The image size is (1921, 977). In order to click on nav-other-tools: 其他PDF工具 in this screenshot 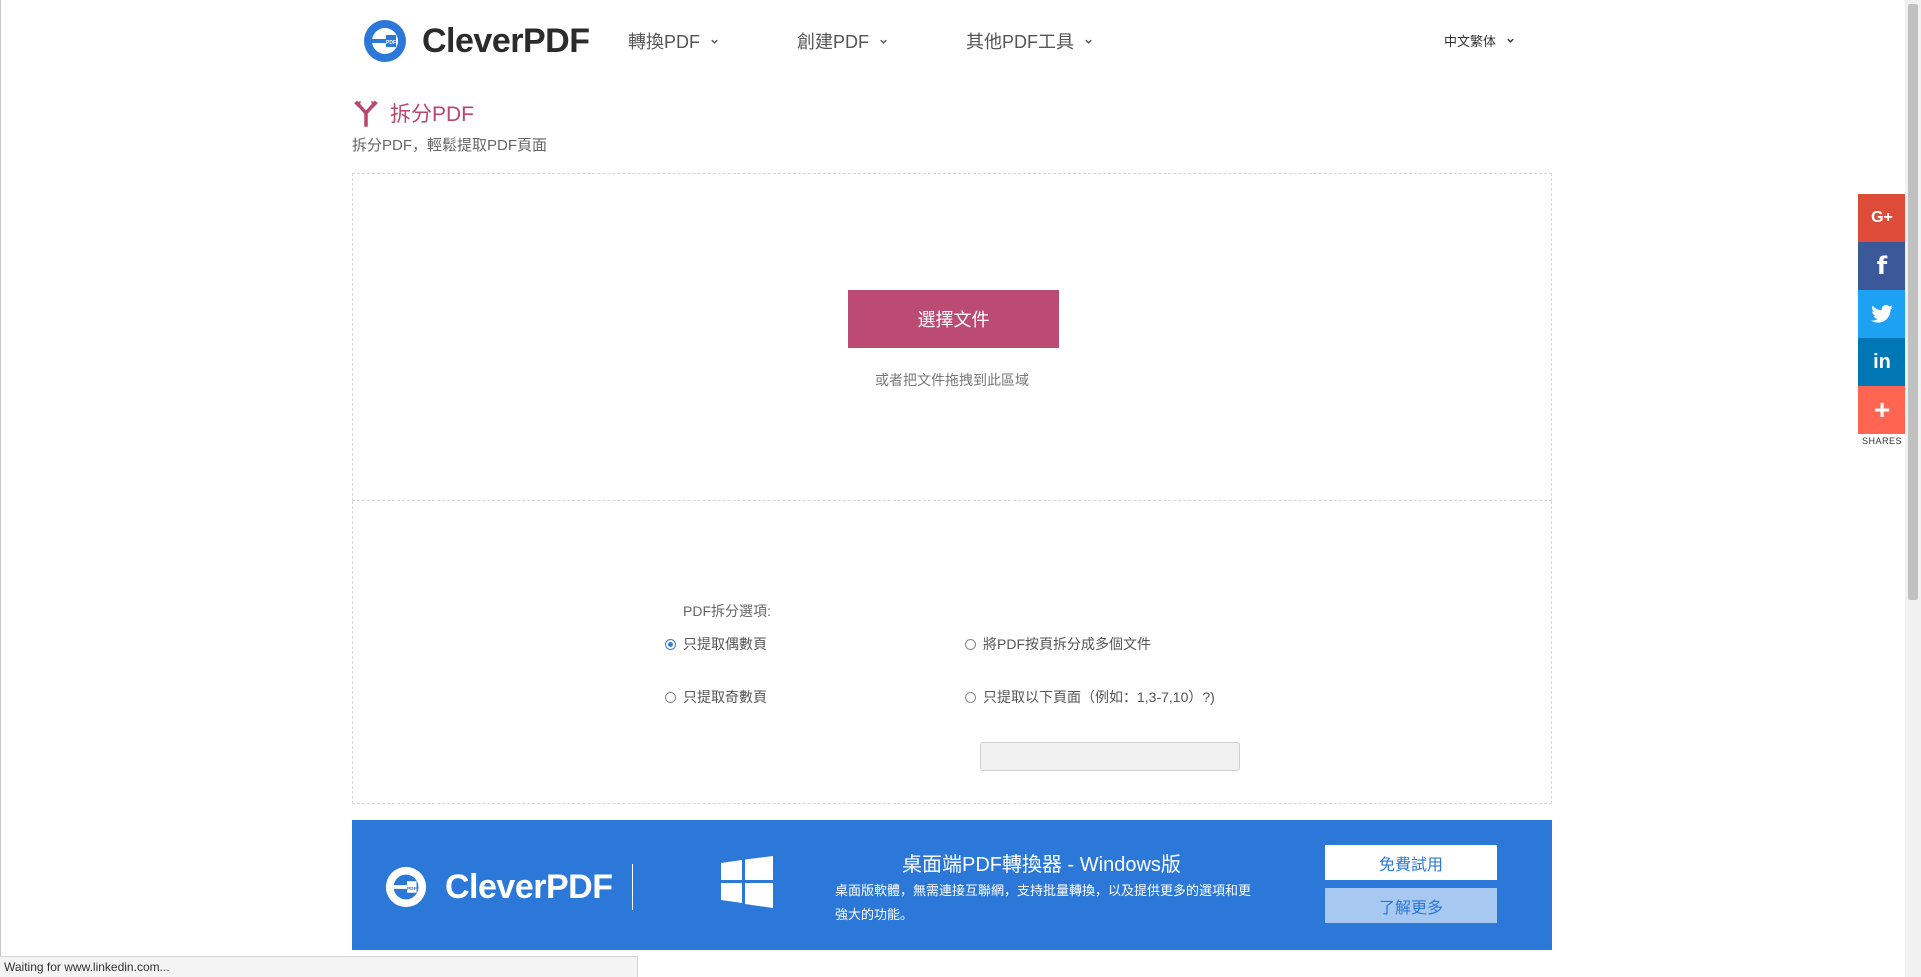, I will do `click(1029, 41)`.